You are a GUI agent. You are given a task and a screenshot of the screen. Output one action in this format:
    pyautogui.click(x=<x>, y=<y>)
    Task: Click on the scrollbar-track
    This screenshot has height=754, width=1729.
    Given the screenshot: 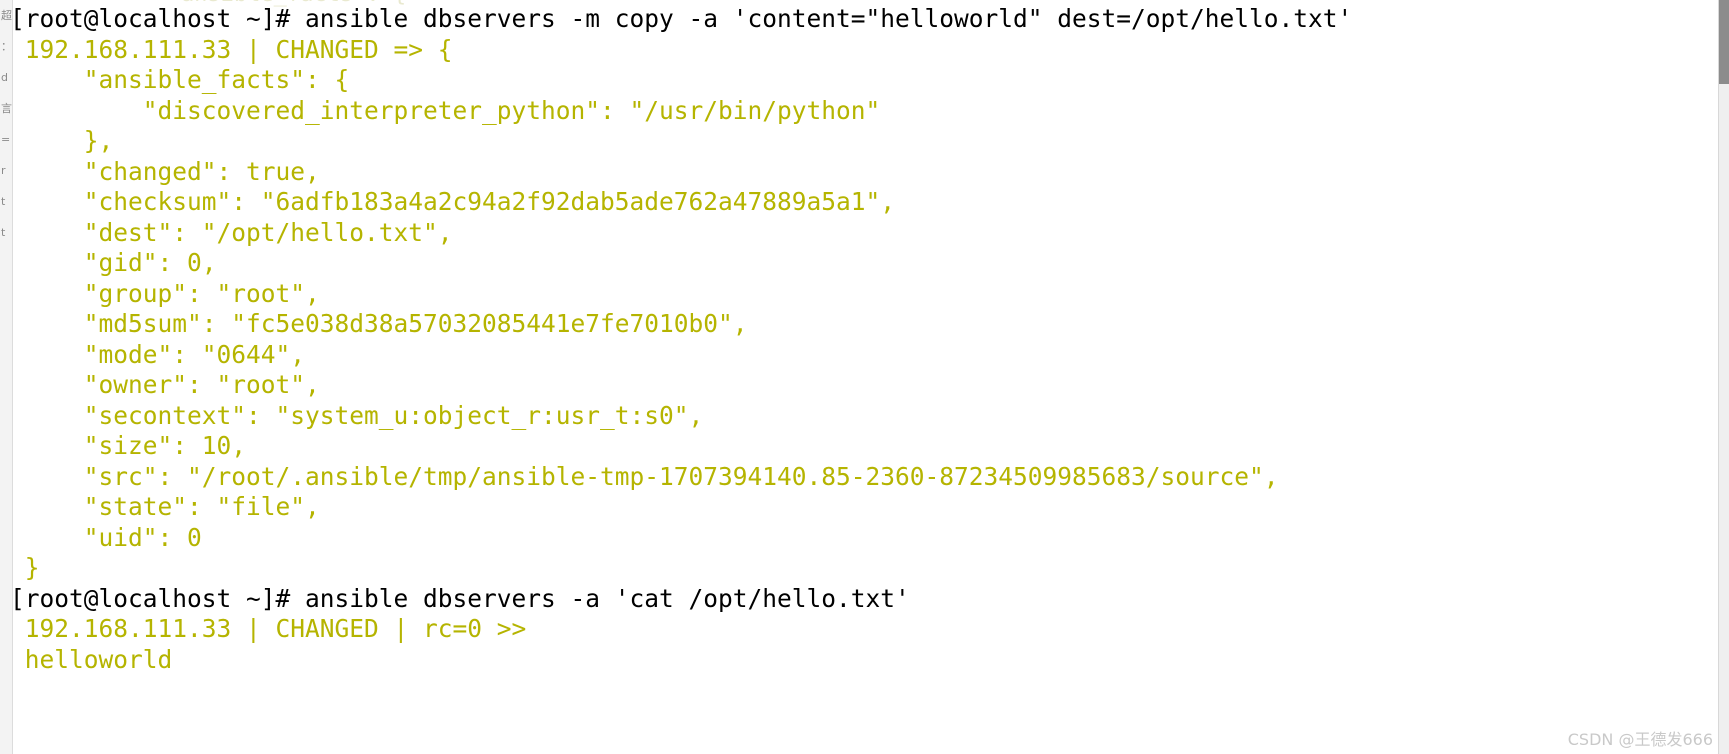 What is the action you would take?
    pyautogui.click(x=1723, y=377)
    